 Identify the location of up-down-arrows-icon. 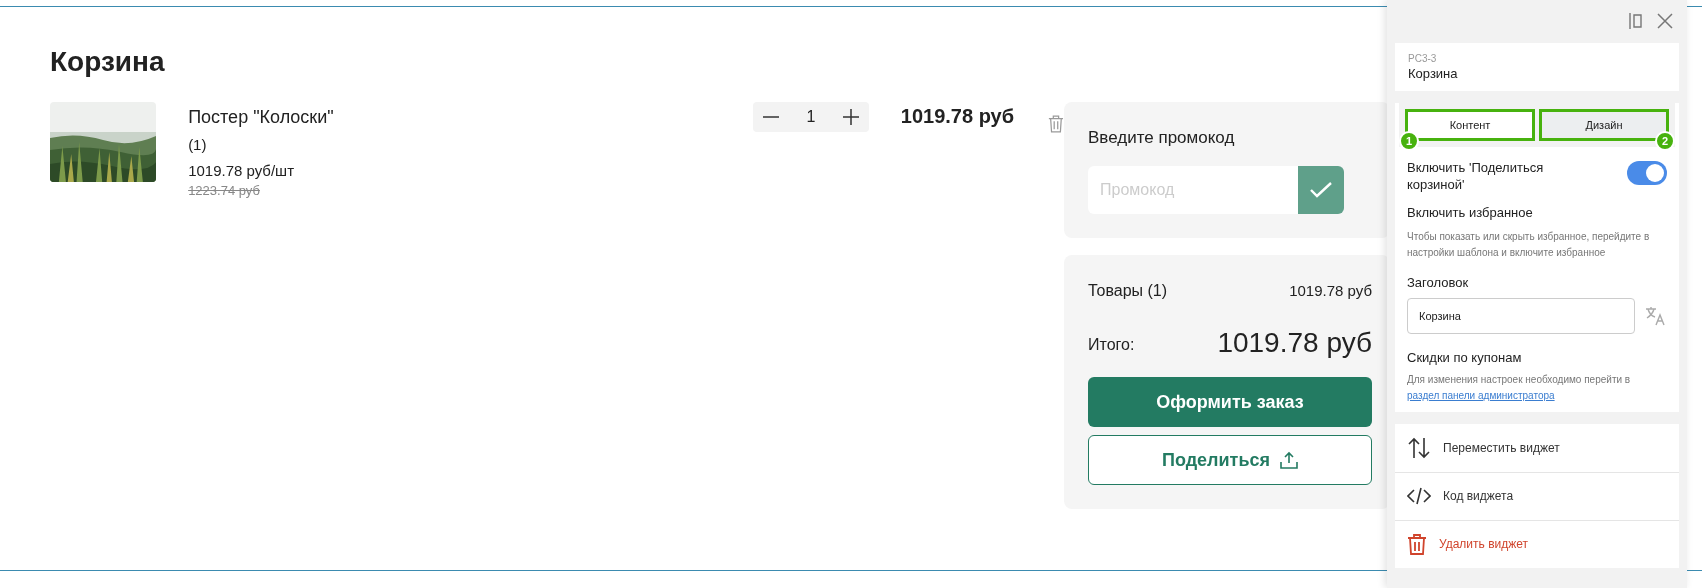
(1419, 447).